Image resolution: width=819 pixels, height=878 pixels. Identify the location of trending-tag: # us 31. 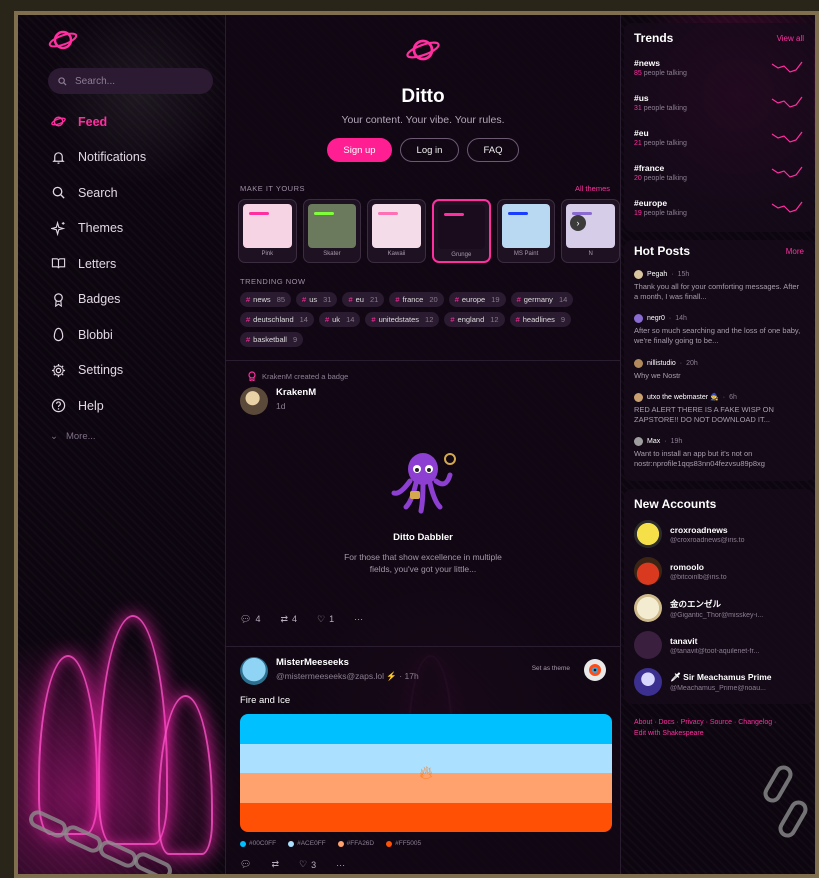
(317, 299).